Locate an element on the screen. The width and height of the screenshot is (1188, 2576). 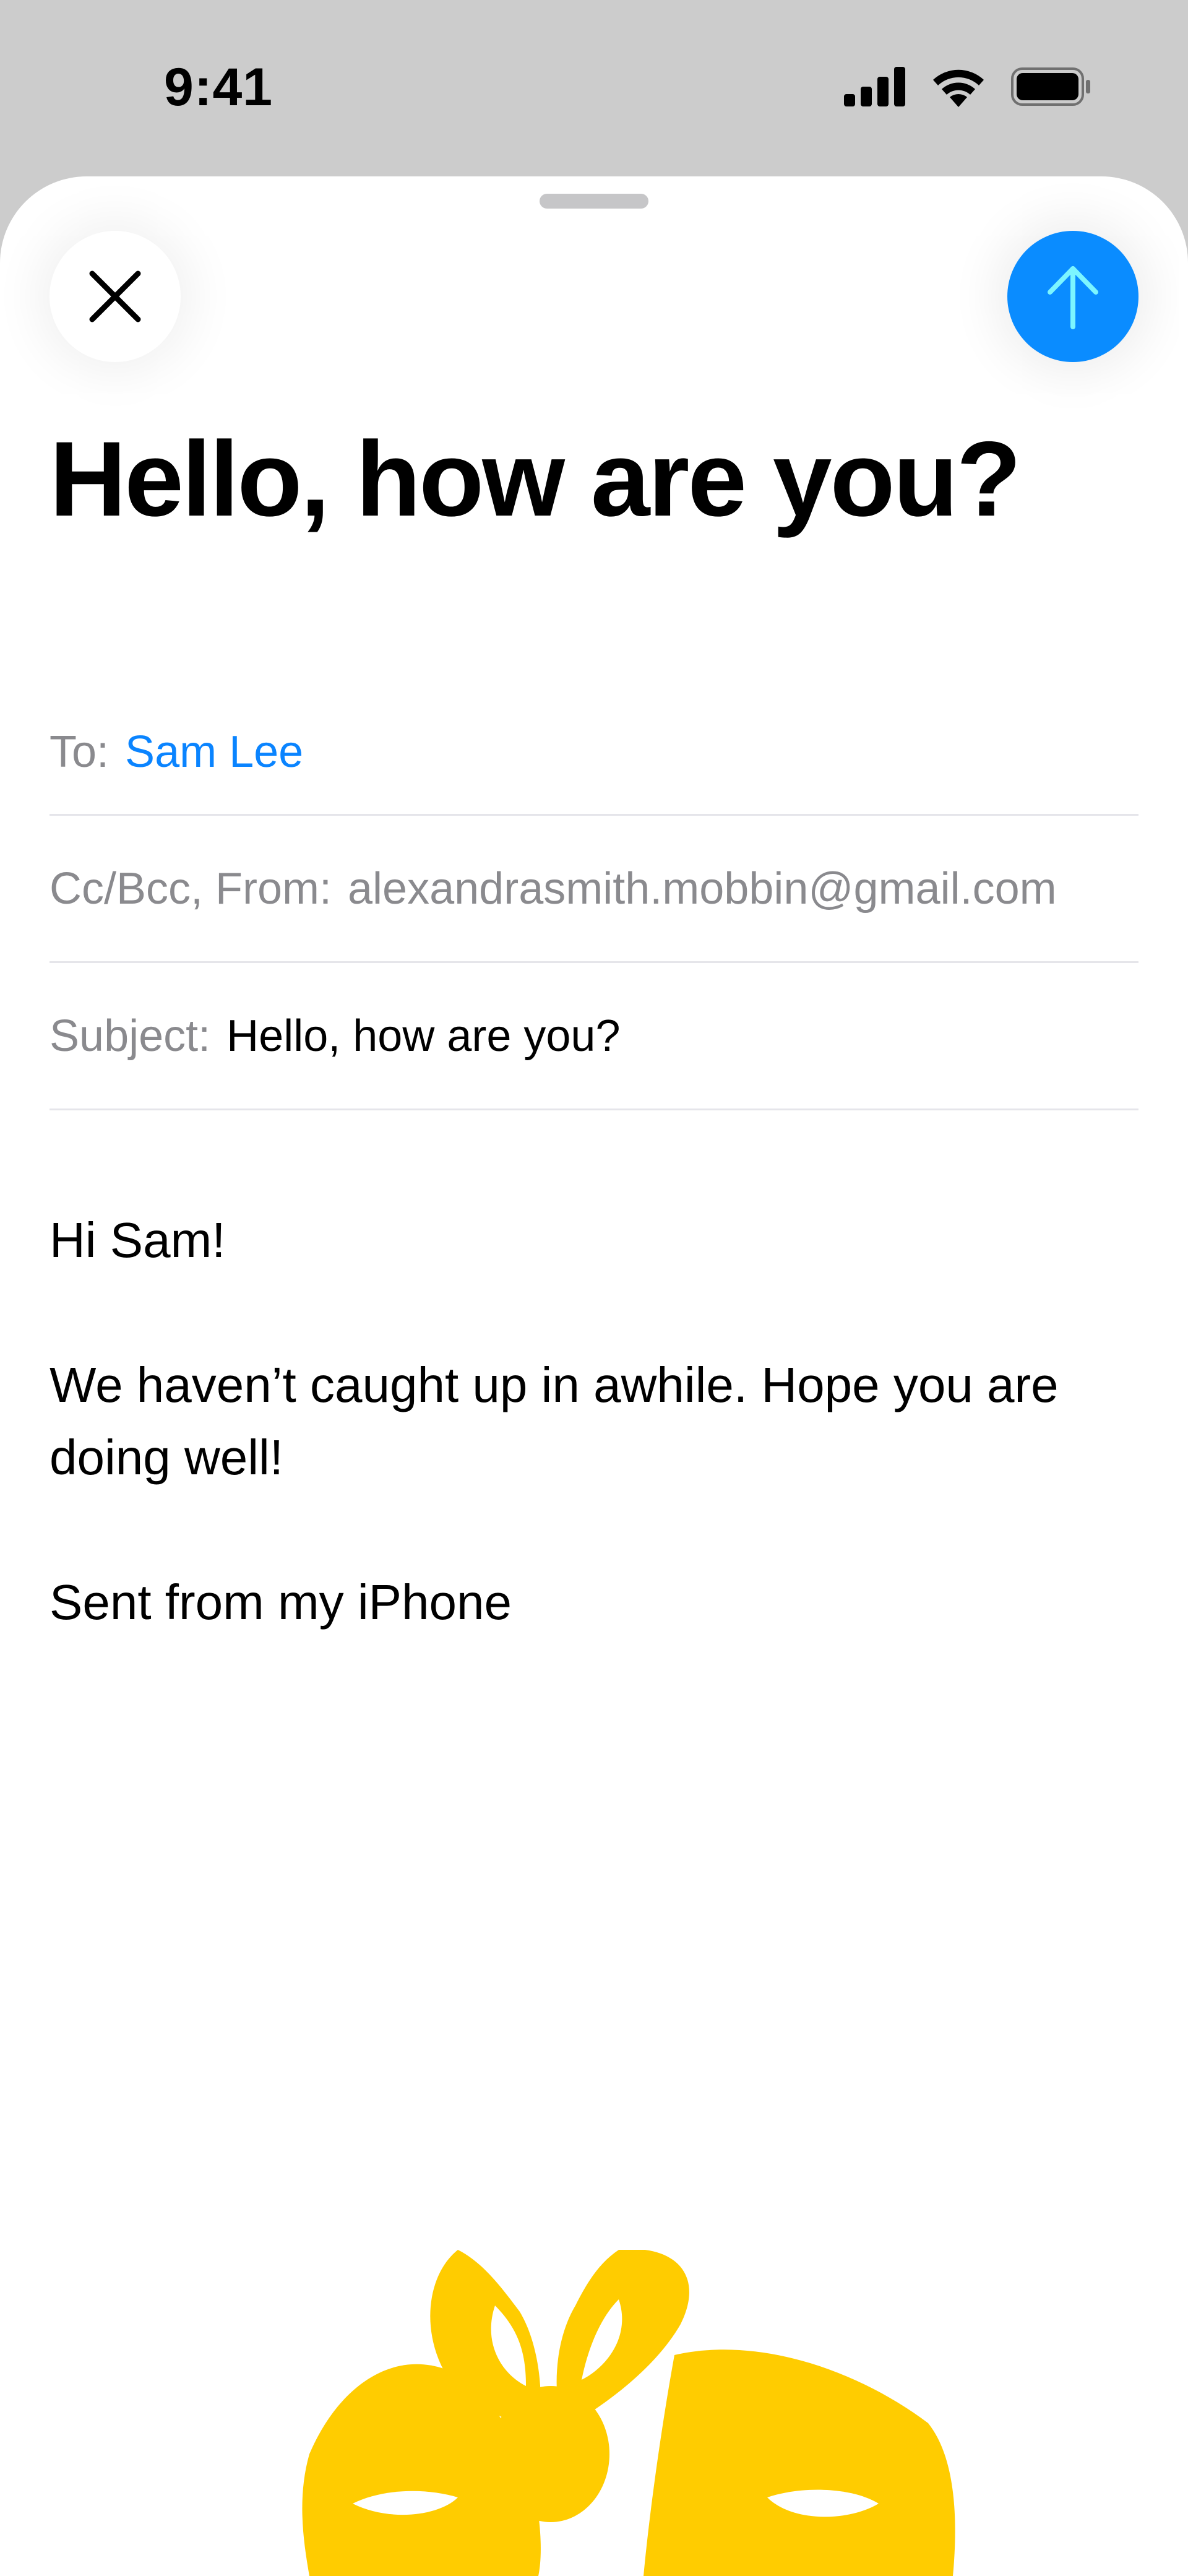
close-button is located at coordinates (115, 296).